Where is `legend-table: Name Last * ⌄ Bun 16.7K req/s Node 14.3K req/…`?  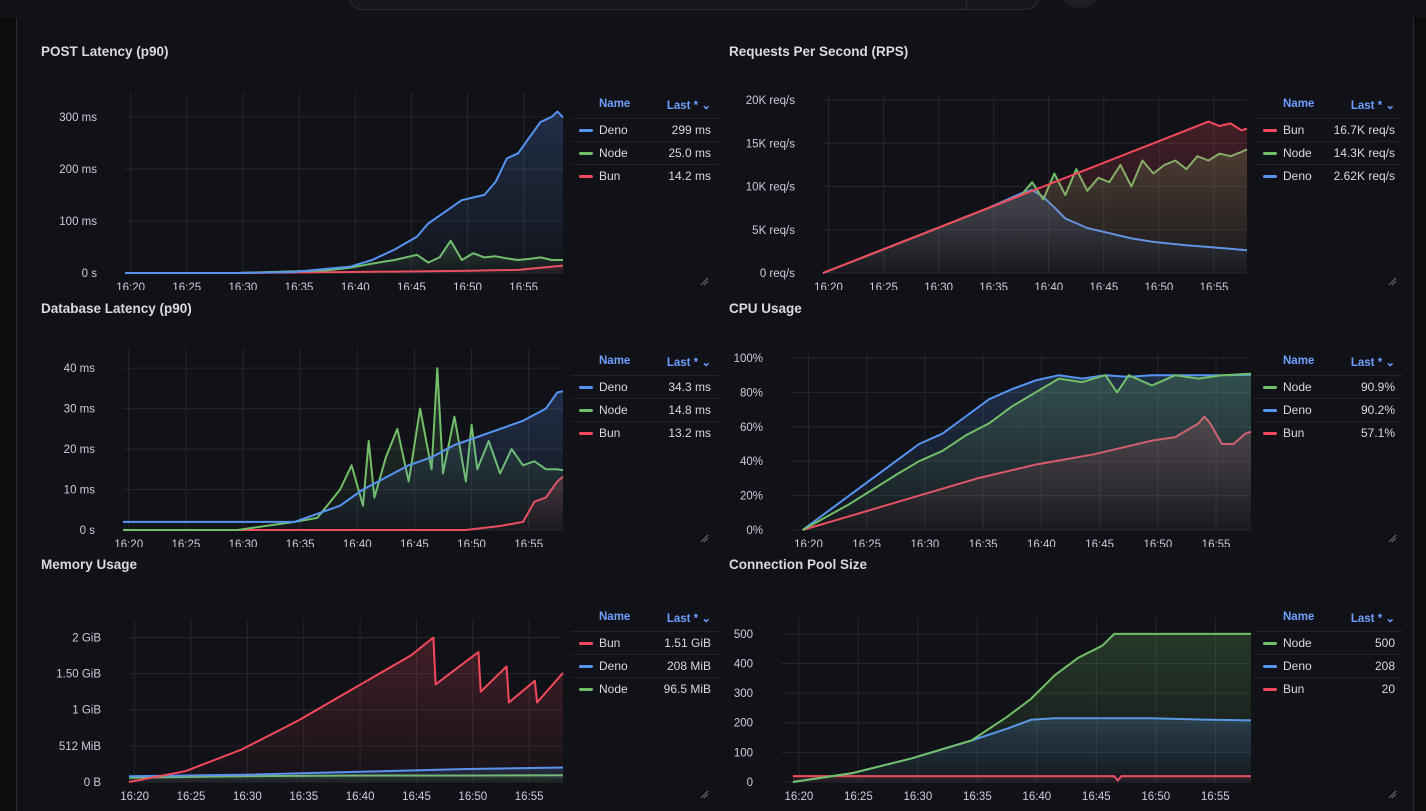 legend-table: Name Last * ⌄ Bun 16.7K req/s Node 14.3K req/… is located at coordinates (1329, 141).